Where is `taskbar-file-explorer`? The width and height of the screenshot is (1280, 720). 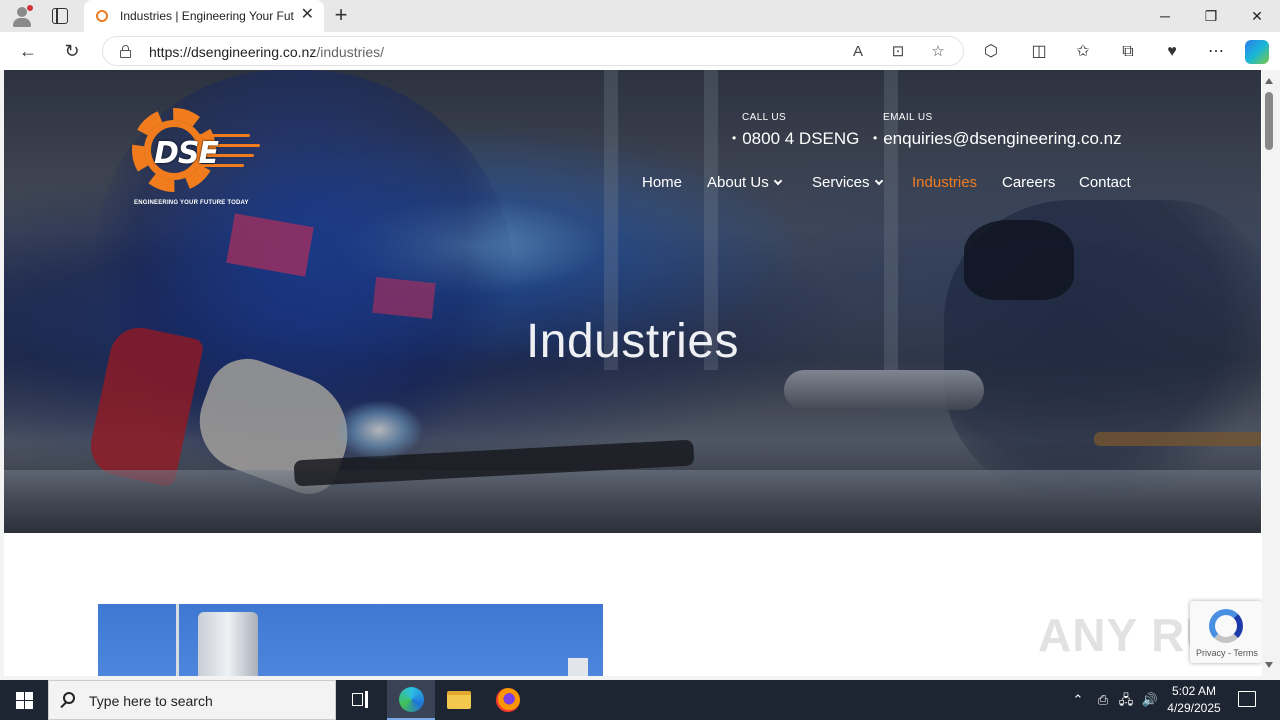 taskbar-file-explorer is located at coordinates (459, 700).